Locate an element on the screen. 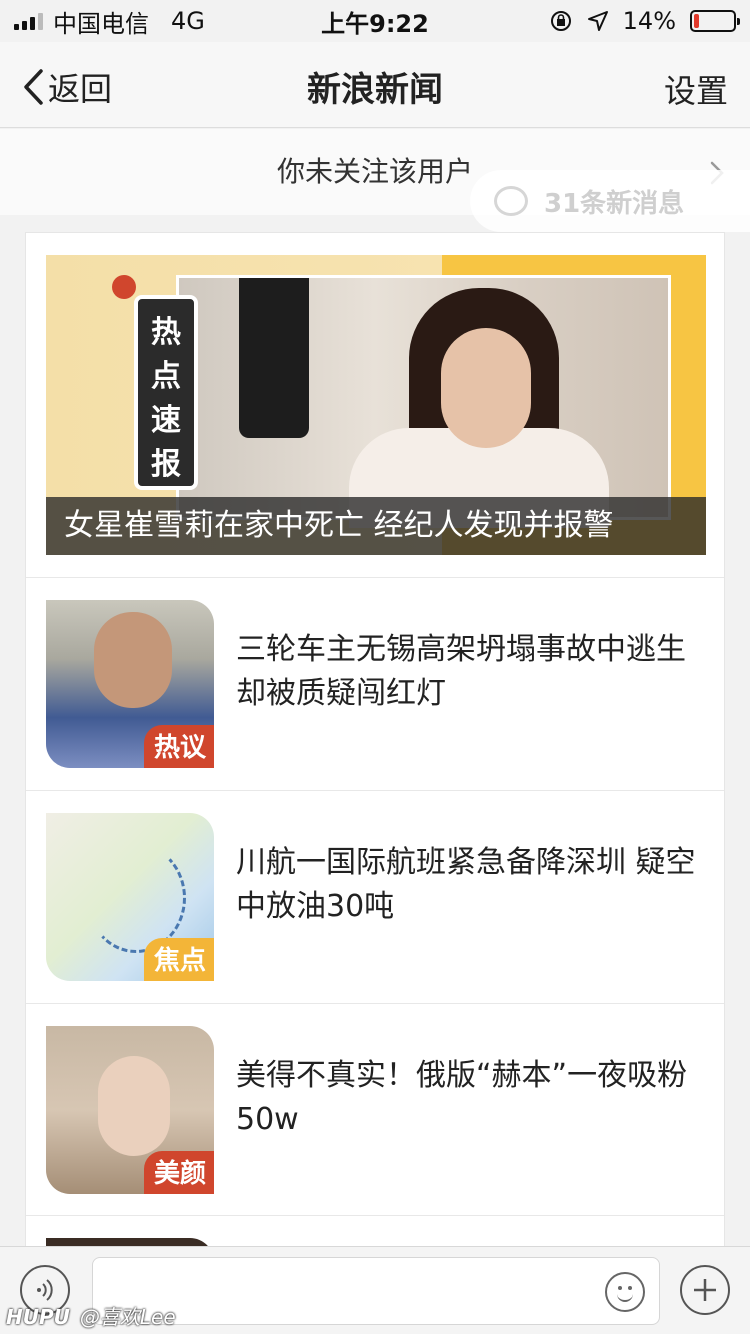 The height and width of the screenshot is (1334, 750). emoji-icon is located at coordinates (625, 1292).